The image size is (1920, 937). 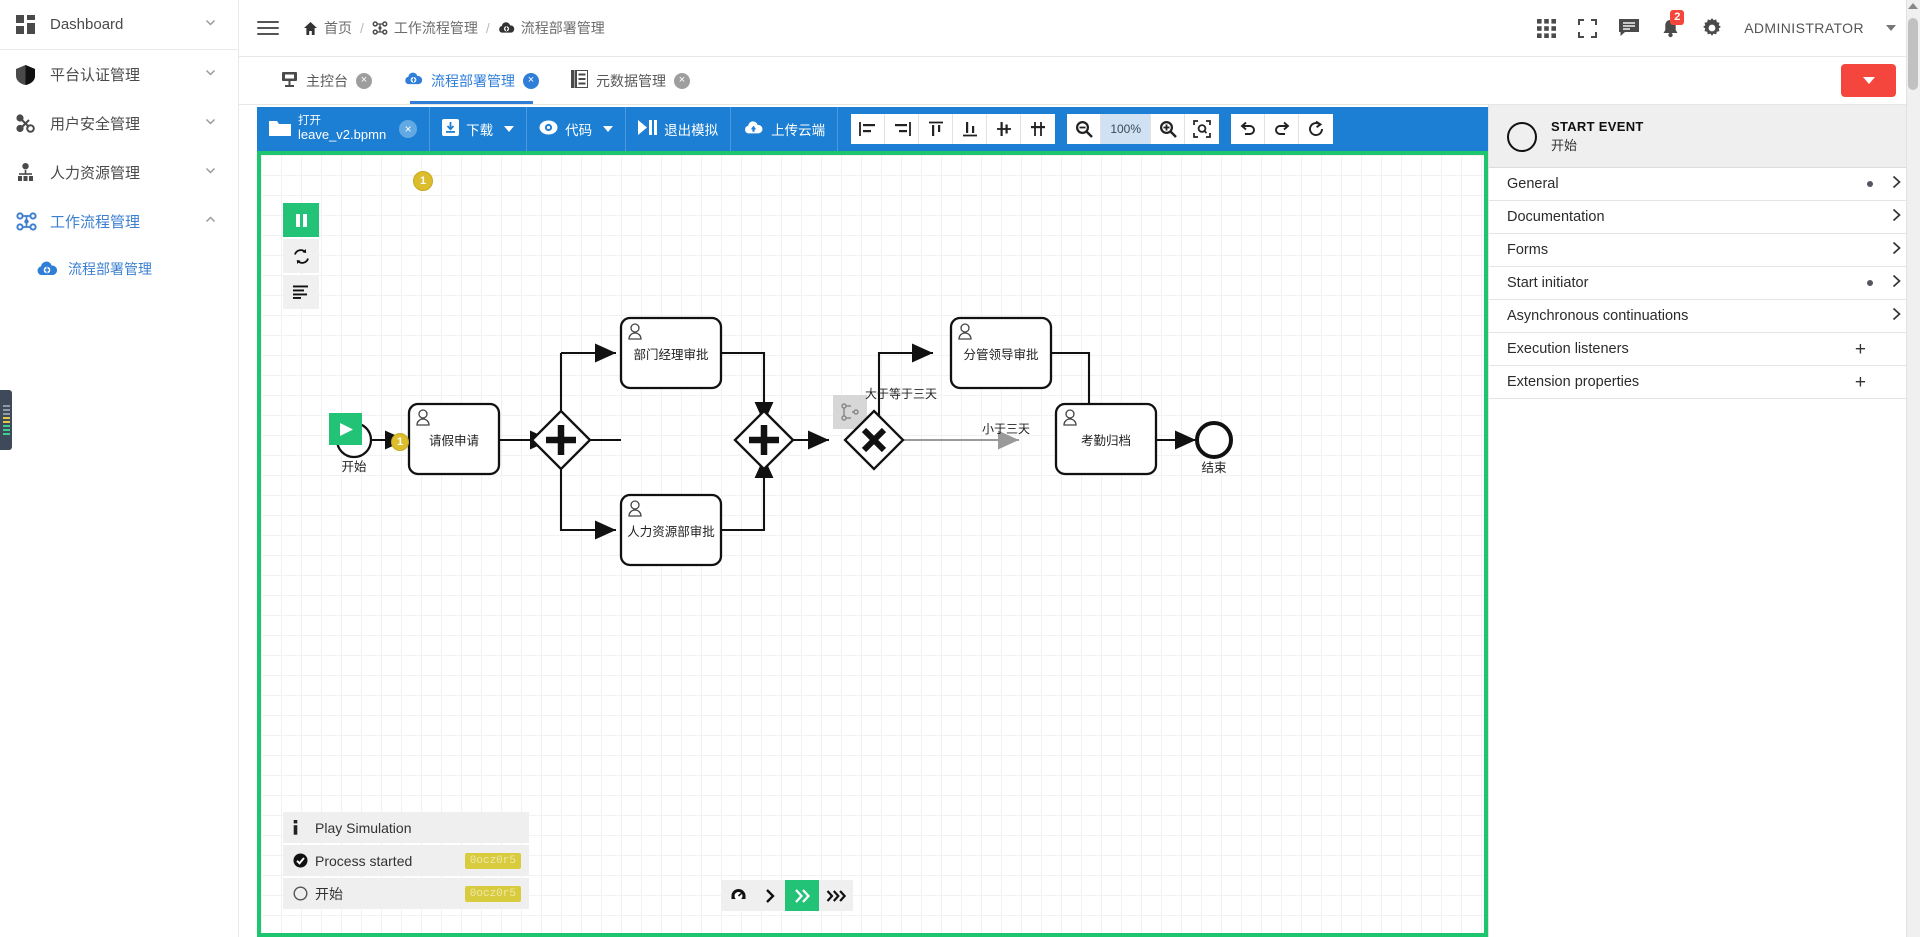 What do you see at coordinates (31, 172) in the screenshot?
I see `hr-icon` at bounding box center [31, 172].